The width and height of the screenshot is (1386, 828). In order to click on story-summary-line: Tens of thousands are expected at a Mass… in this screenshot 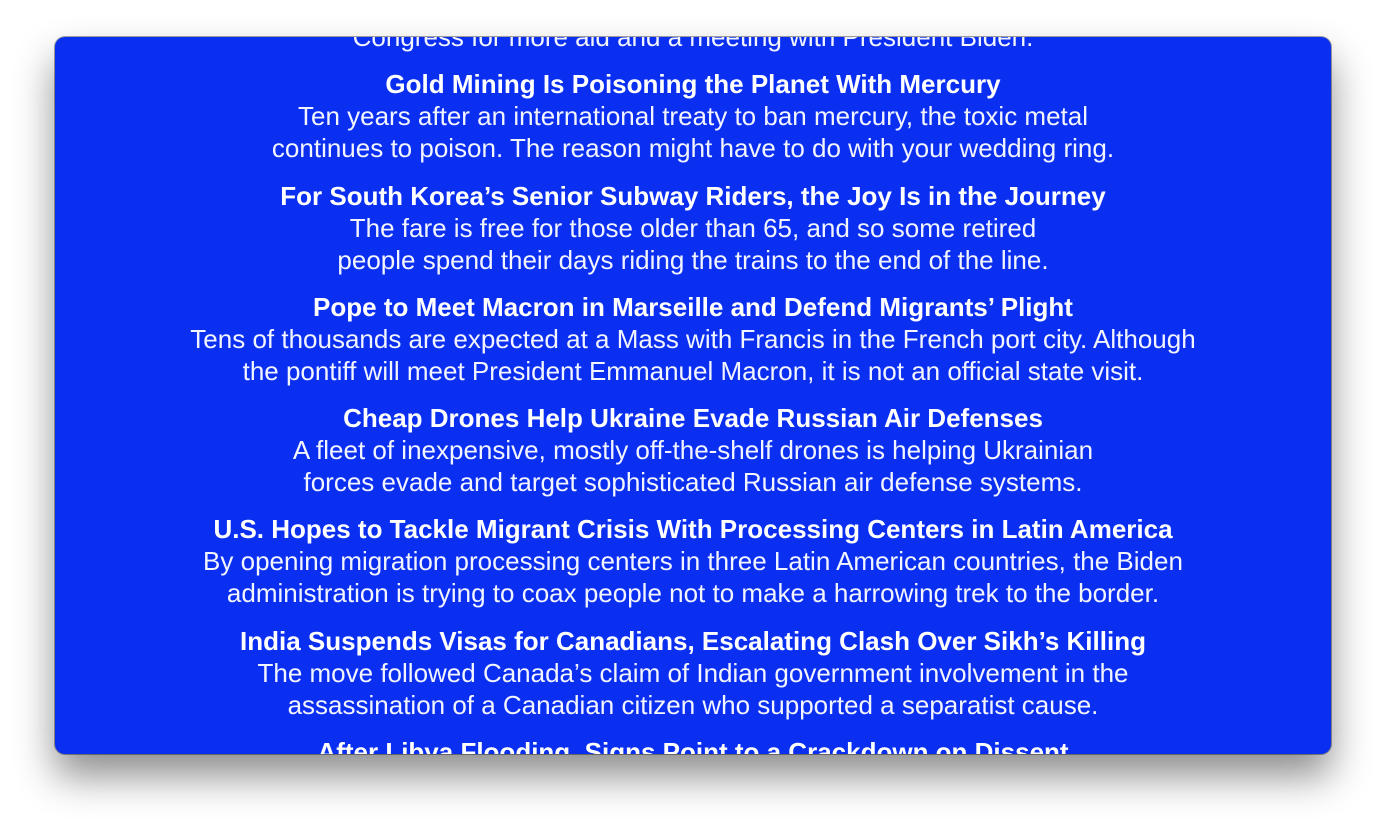, I will do `click(693, 338)`.